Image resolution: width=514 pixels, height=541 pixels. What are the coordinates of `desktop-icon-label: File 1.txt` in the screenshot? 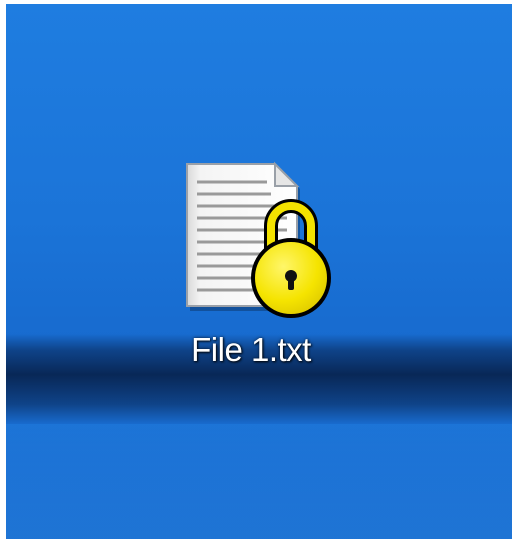 It's located at (251, 350).